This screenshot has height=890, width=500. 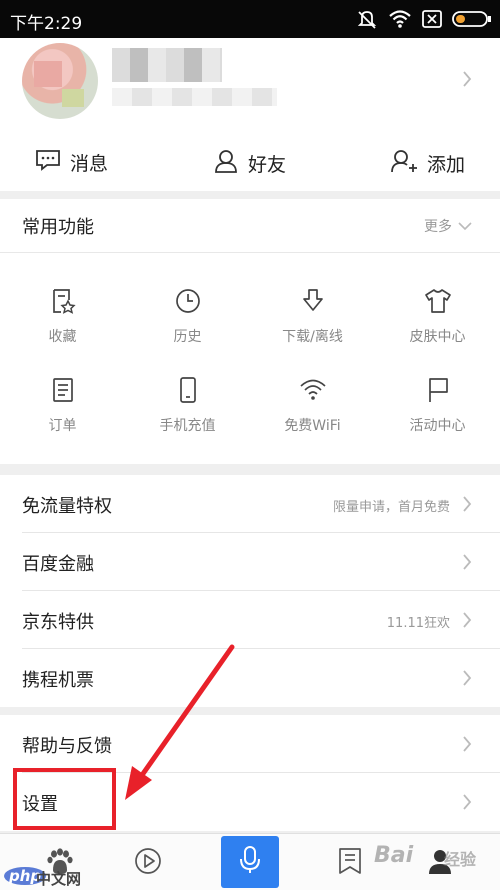 I want to click on menu-item-label: 免流量特权, so click(x=67, y=506).